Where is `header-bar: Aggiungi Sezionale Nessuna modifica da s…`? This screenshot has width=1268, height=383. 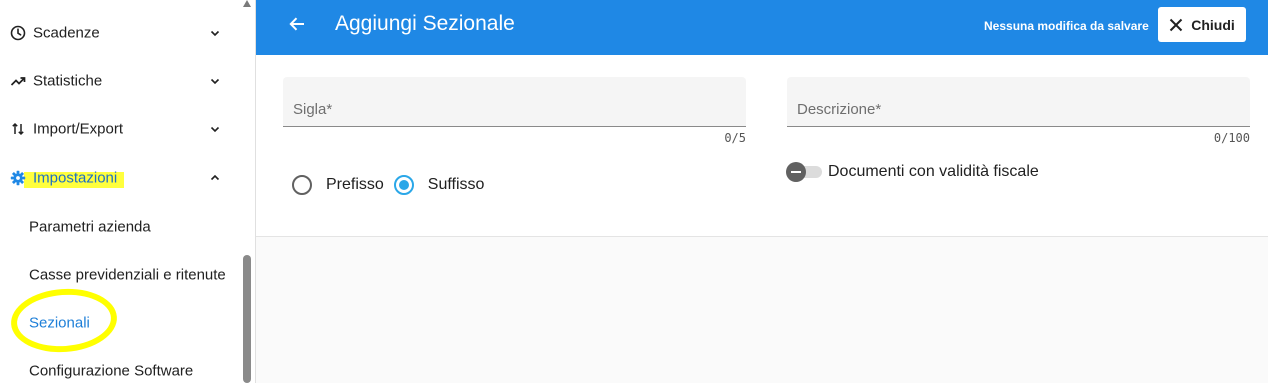
header-bar: Aggiungi Sezionale Nessuna modifica da s… is located at coordinates (762, 27).